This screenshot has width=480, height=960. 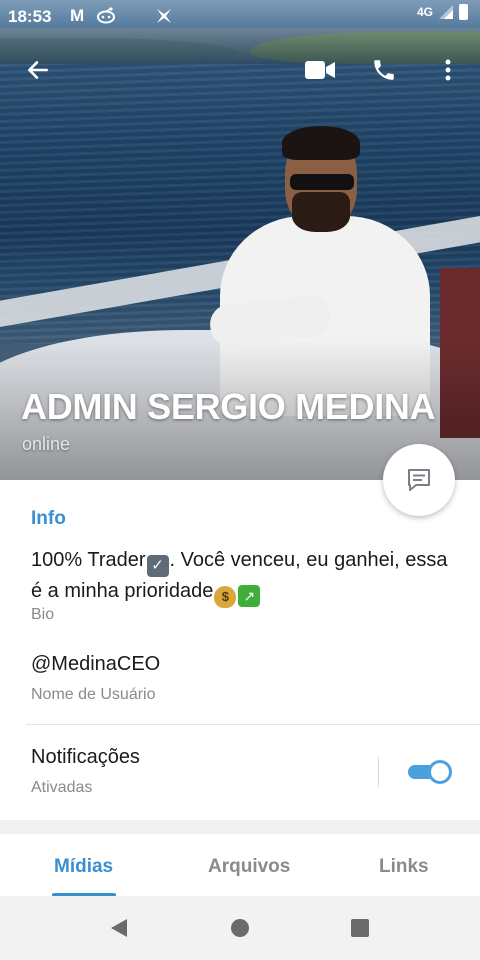 I want to click on nav-home-icon, so click(x=240, y=928).